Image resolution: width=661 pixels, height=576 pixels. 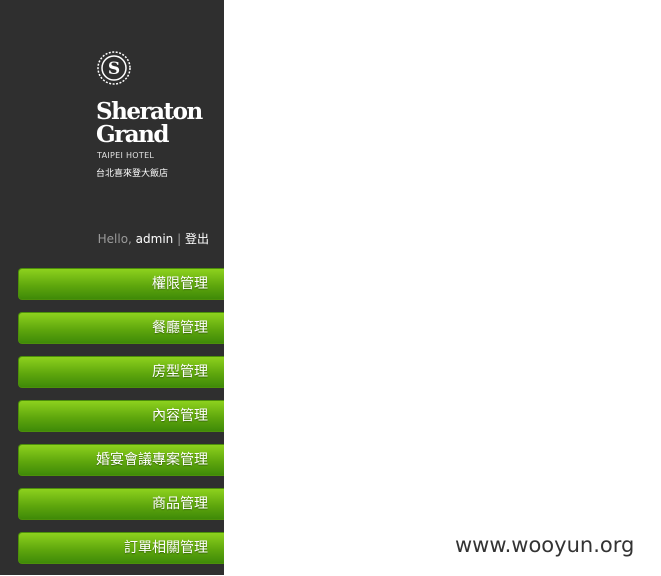 What do you see at coordinates (121, 548) in the screenshot?
I see `menu-item-orders: 訂單相關管理` at bounding box center [121, 548].